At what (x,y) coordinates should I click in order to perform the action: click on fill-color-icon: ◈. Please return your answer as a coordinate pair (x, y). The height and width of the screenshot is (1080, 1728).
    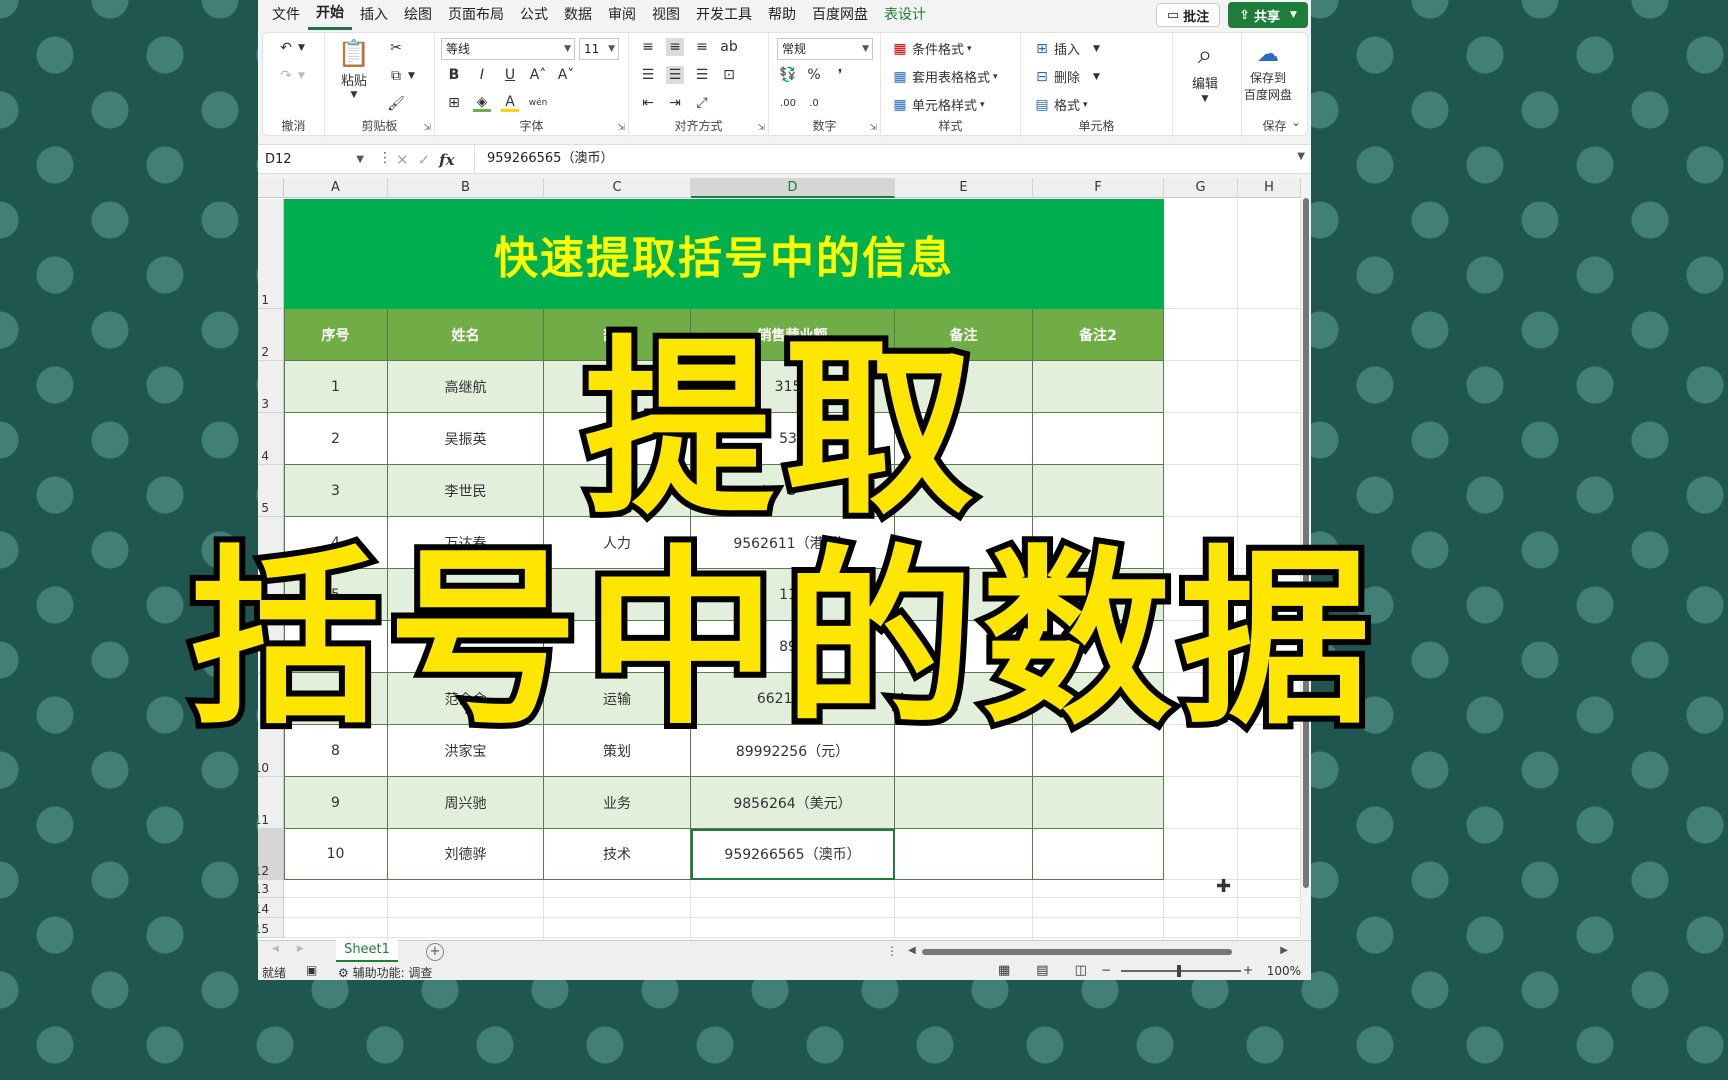
    Looking at the image, I should click on (482, 103).